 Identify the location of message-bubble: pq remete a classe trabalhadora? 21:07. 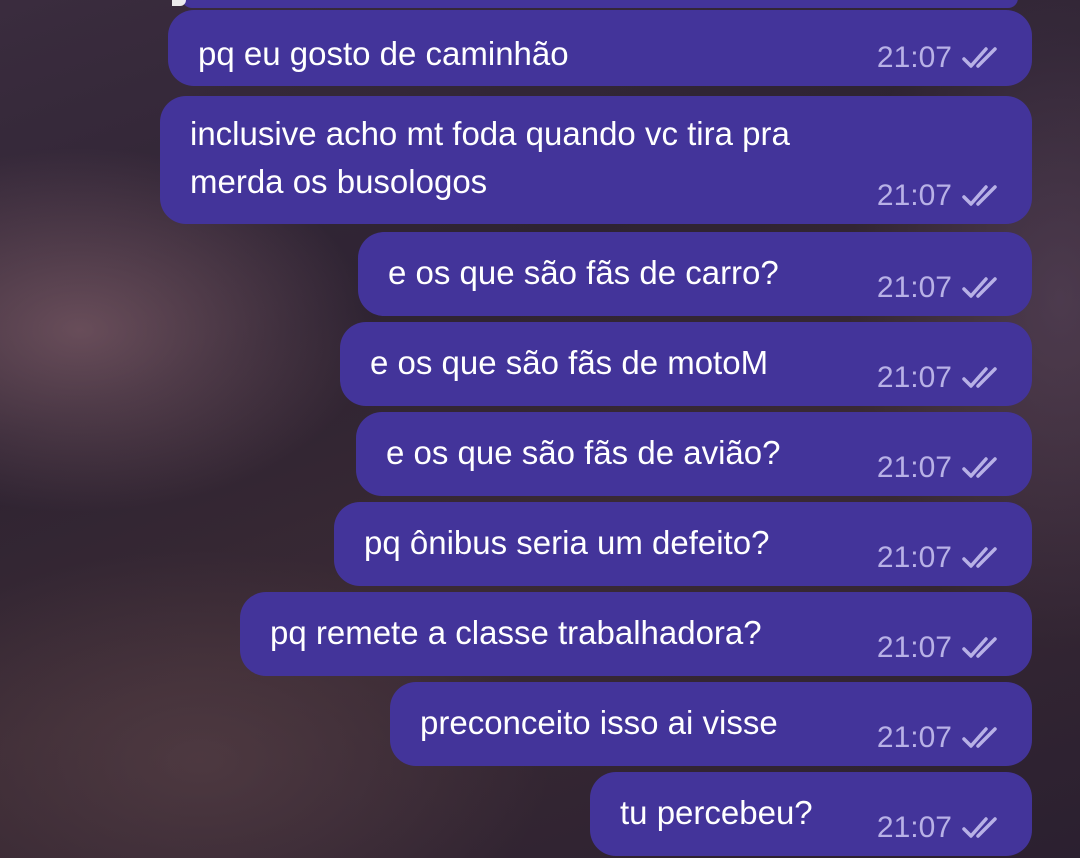
(636, 634).